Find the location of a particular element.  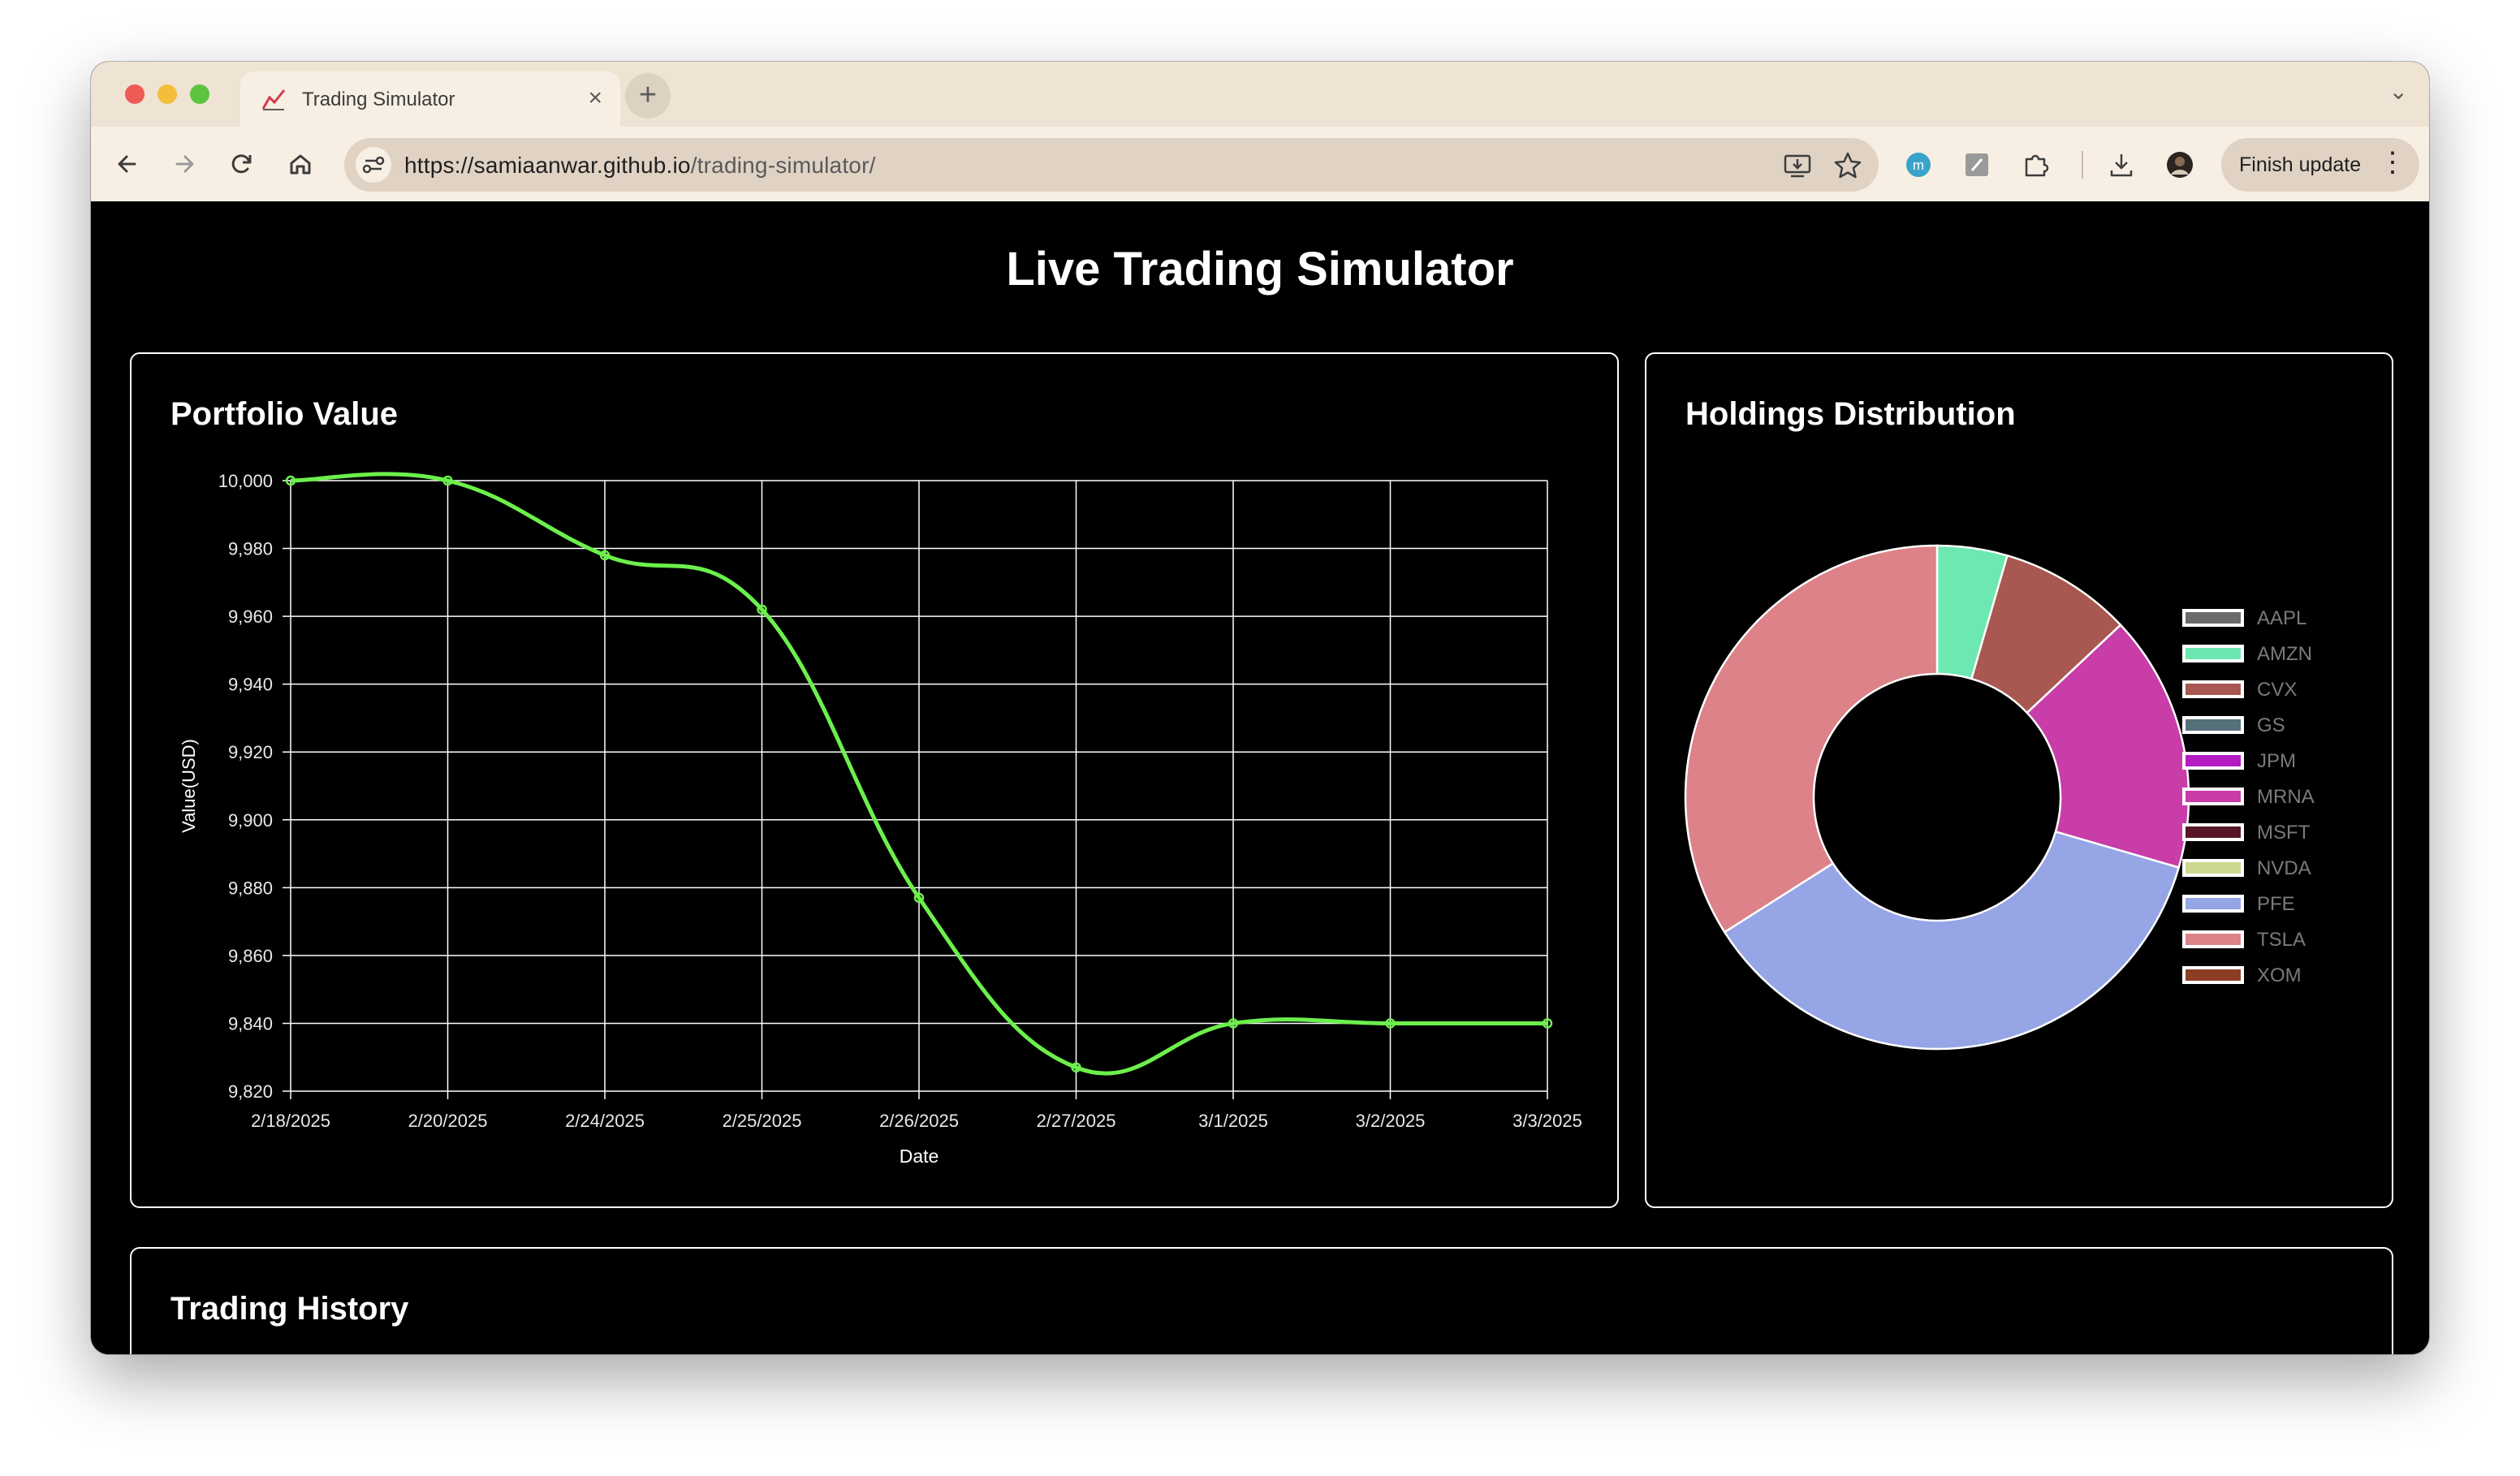

legend-label: CVX is located at coordinates (2277, 690).